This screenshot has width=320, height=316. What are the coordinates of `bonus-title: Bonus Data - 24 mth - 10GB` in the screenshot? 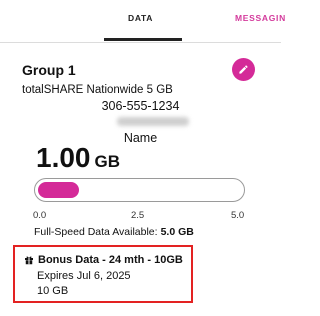 It's located at (110, 260).